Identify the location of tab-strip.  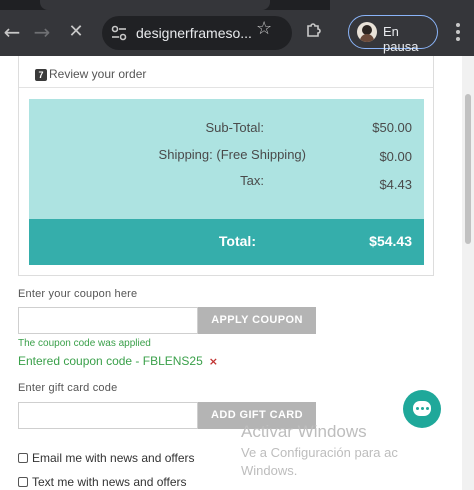
(237, 5).